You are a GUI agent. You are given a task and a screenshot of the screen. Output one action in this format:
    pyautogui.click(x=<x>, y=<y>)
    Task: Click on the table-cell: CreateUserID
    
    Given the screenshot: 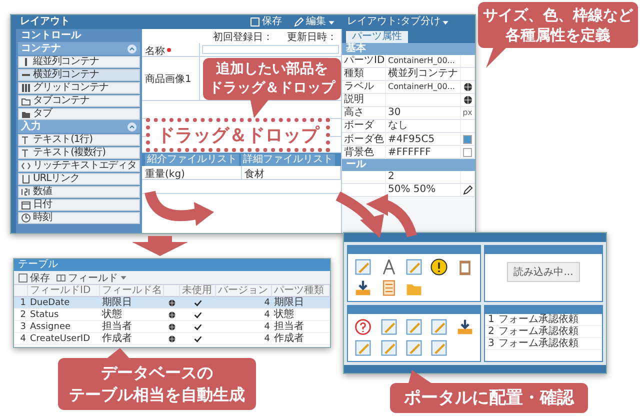 What is the action you would take?
    pyautogui.click(x=64, y=339)
    